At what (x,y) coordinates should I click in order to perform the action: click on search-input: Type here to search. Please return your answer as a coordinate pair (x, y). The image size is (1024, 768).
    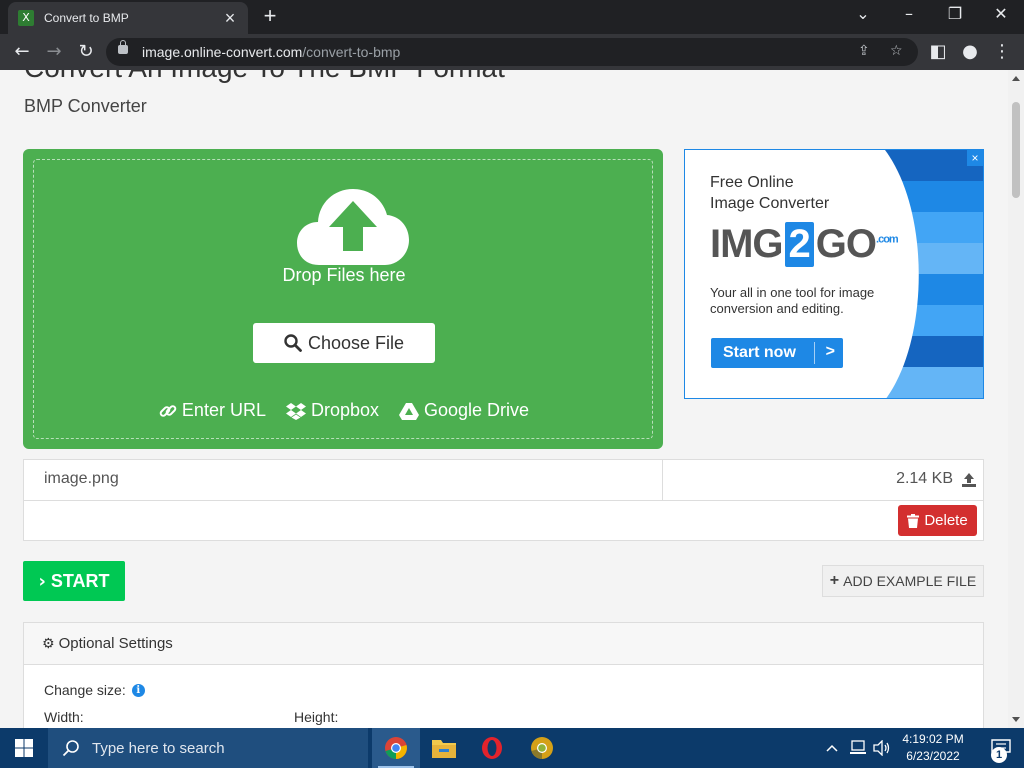
    Looking at the image, I should click on (158, 748).